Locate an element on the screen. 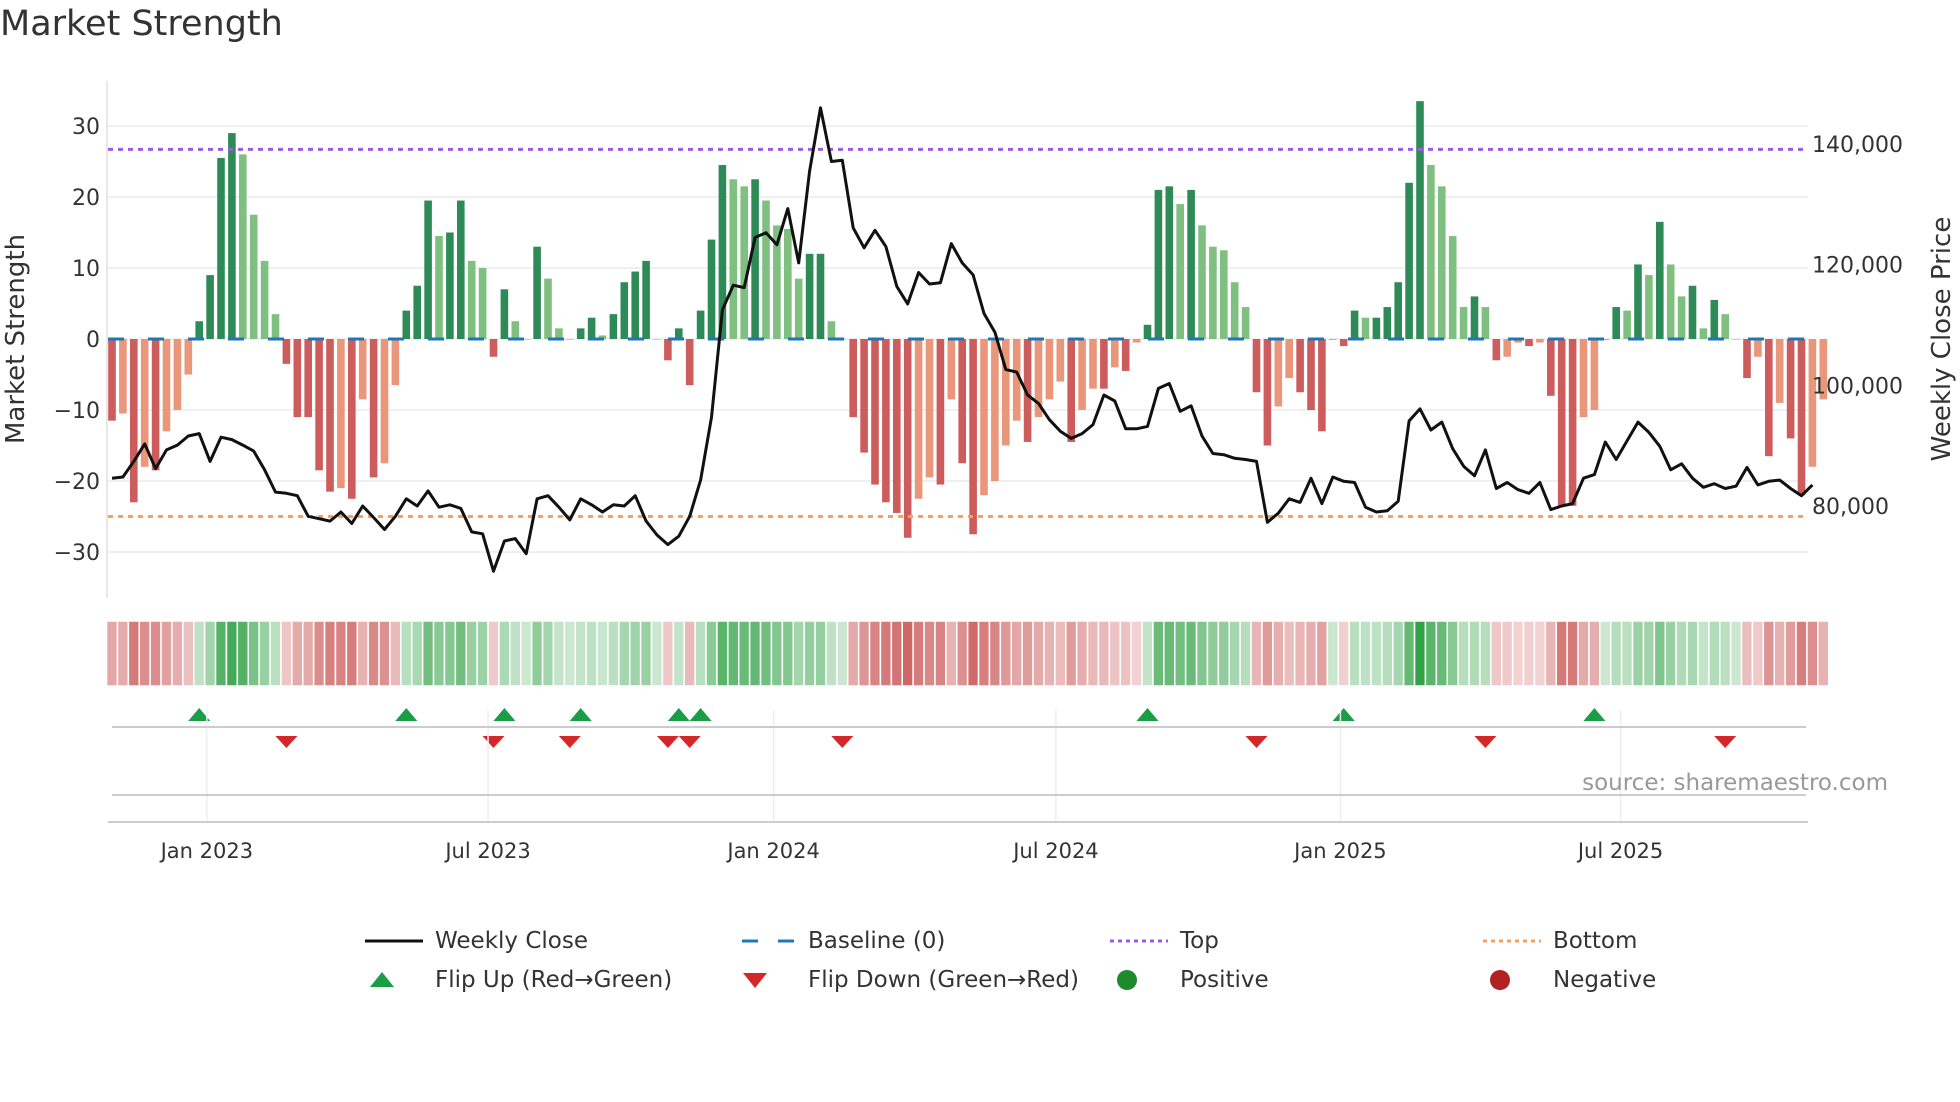 The image size is (1960, 1102). flip-up-marker is located at coordinates (406, 714).